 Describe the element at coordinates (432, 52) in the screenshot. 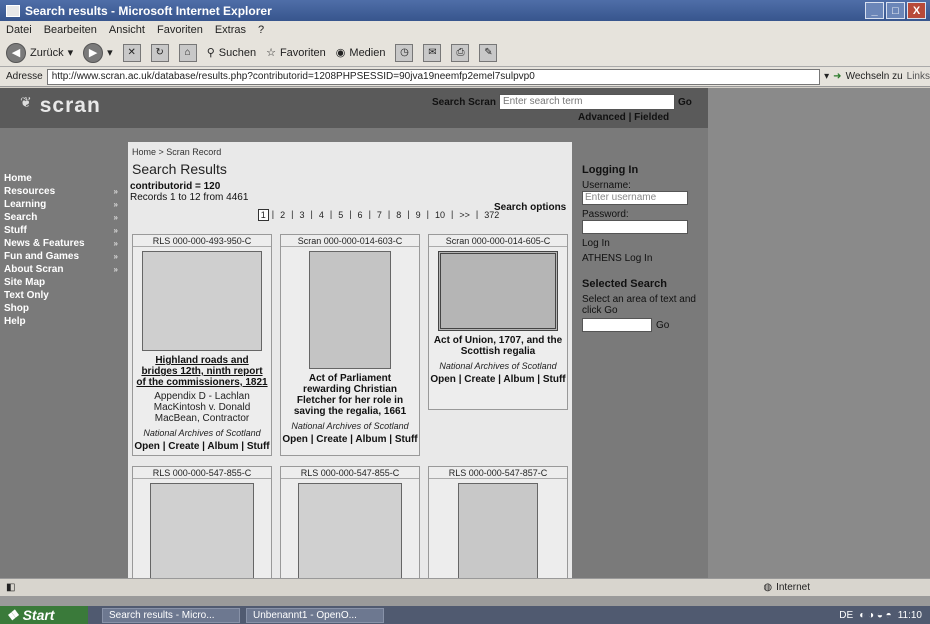

I see `mail-icon: ✉` at that location.